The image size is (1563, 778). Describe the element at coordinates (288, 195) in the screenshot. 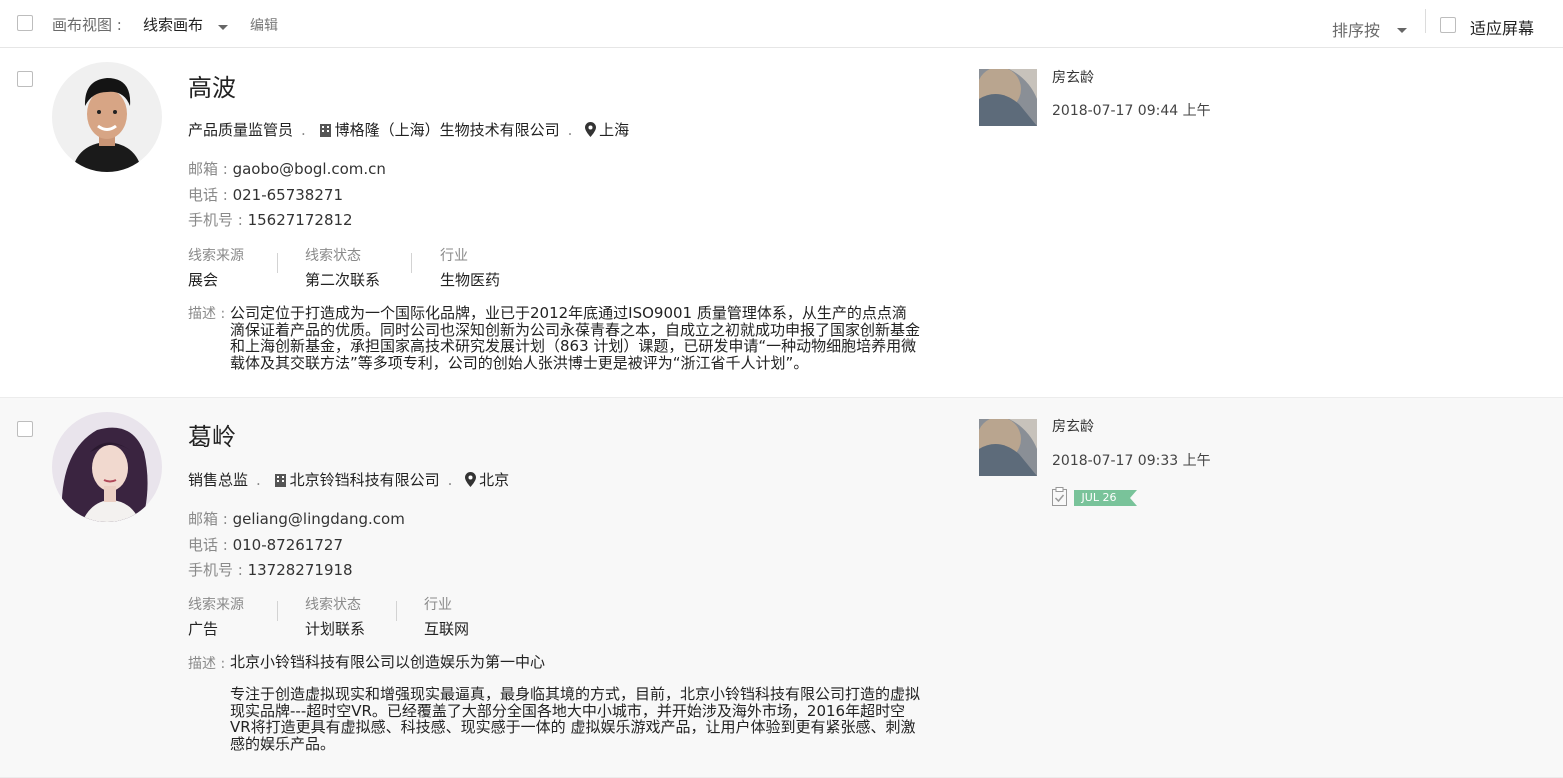

I see `phone-value: 021-65738271` at that location.